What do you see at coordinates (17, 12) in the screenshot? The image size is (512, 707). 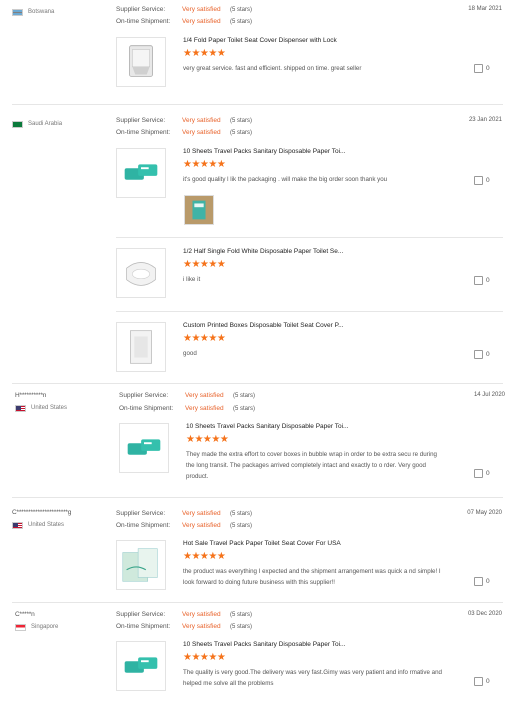 I see `botswana-flag-icon` at bounding box center [17, 12].